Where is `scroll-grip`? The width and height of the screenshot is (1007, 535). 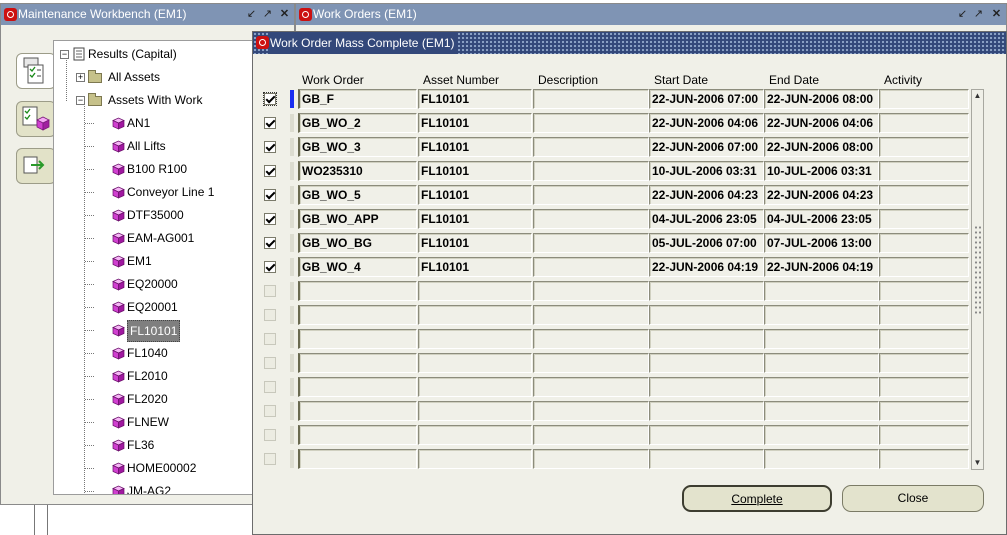
scroll-grip is located at coordinates (977, 270).